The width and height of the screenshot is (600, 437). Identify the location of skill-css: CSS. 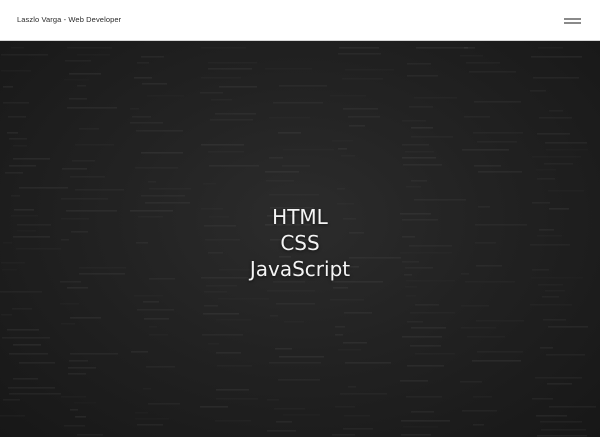
(300, 243).